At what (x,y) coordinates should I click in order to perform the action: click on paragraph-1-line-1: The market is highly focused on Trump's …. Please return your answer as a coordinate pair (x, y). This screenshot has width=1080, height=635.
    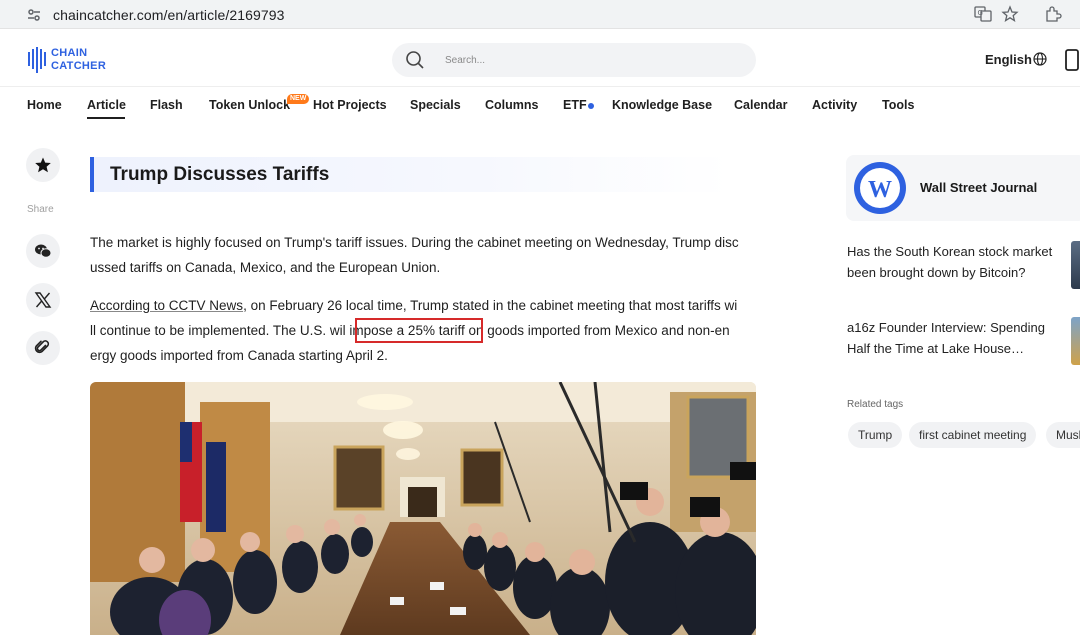
    Looking at the image, I should click on (414, 242).